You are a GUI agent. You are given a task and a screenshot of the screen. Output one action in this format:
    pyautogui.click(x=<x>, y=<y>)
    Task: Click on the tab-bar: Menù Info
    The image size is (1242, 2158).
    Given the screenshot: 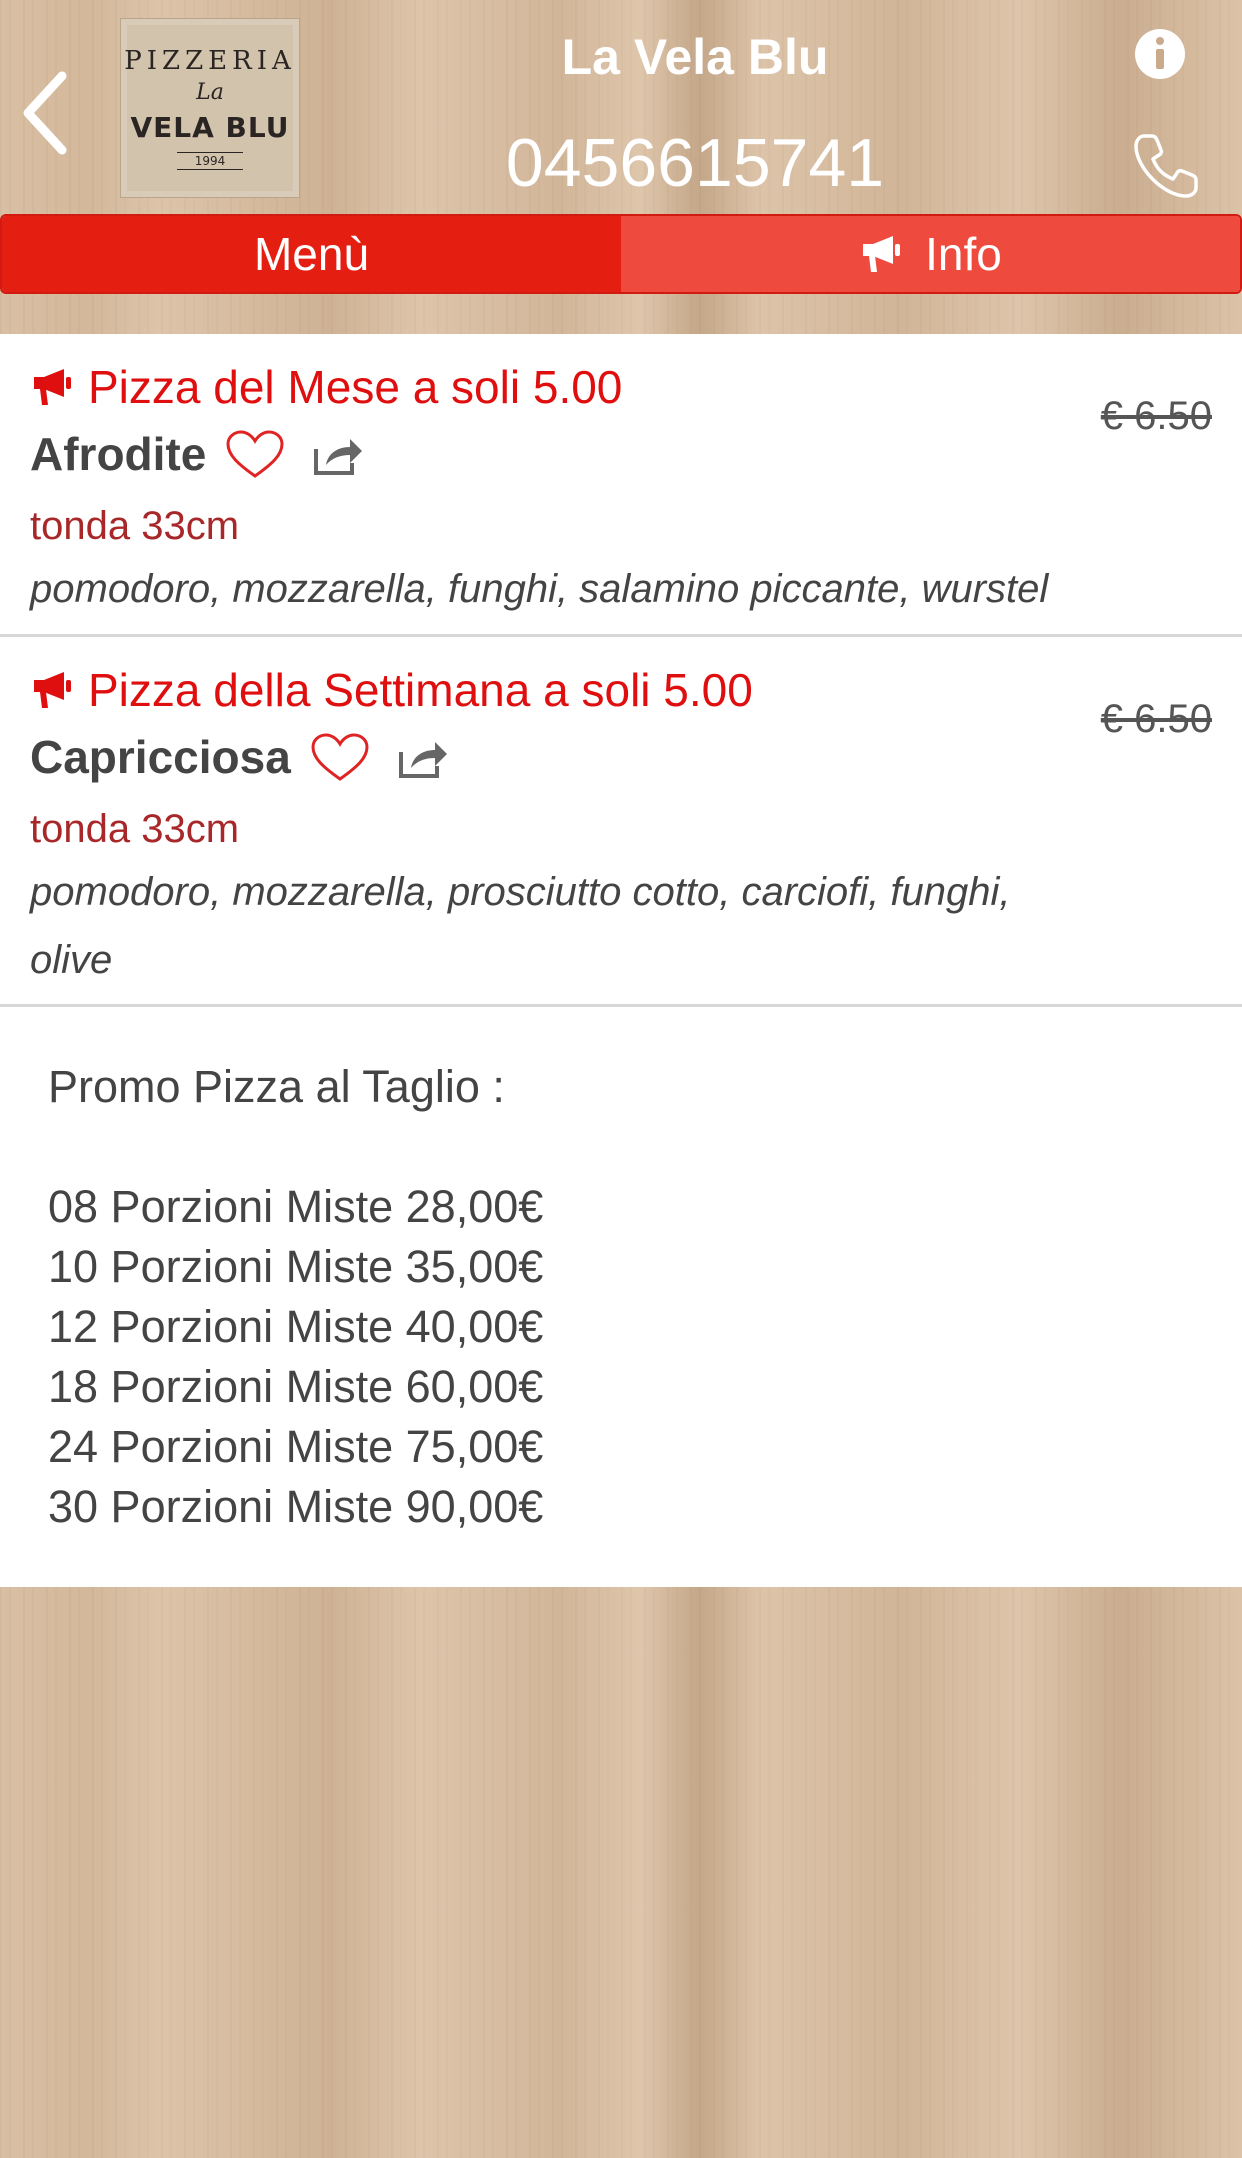 What is the action you would take?
    pyautogui.click(x=621, y=254)
    